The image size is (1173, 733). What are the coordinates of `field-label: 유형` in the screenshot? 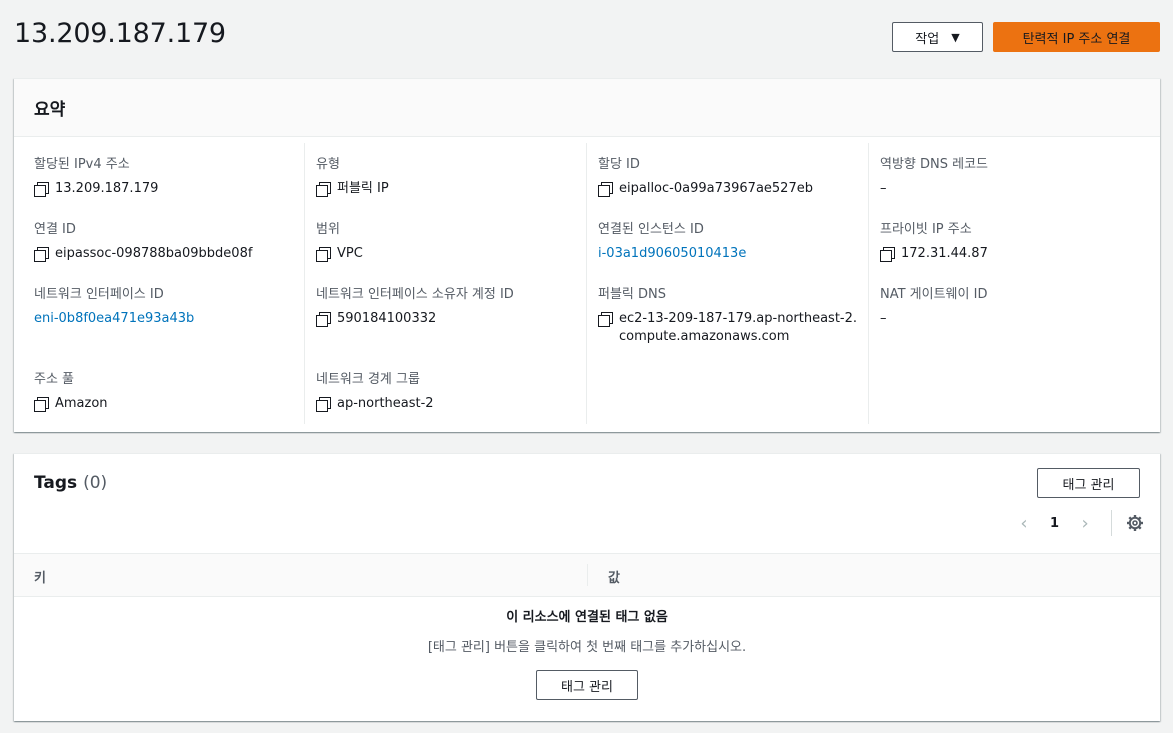 It's located at (328, 164).